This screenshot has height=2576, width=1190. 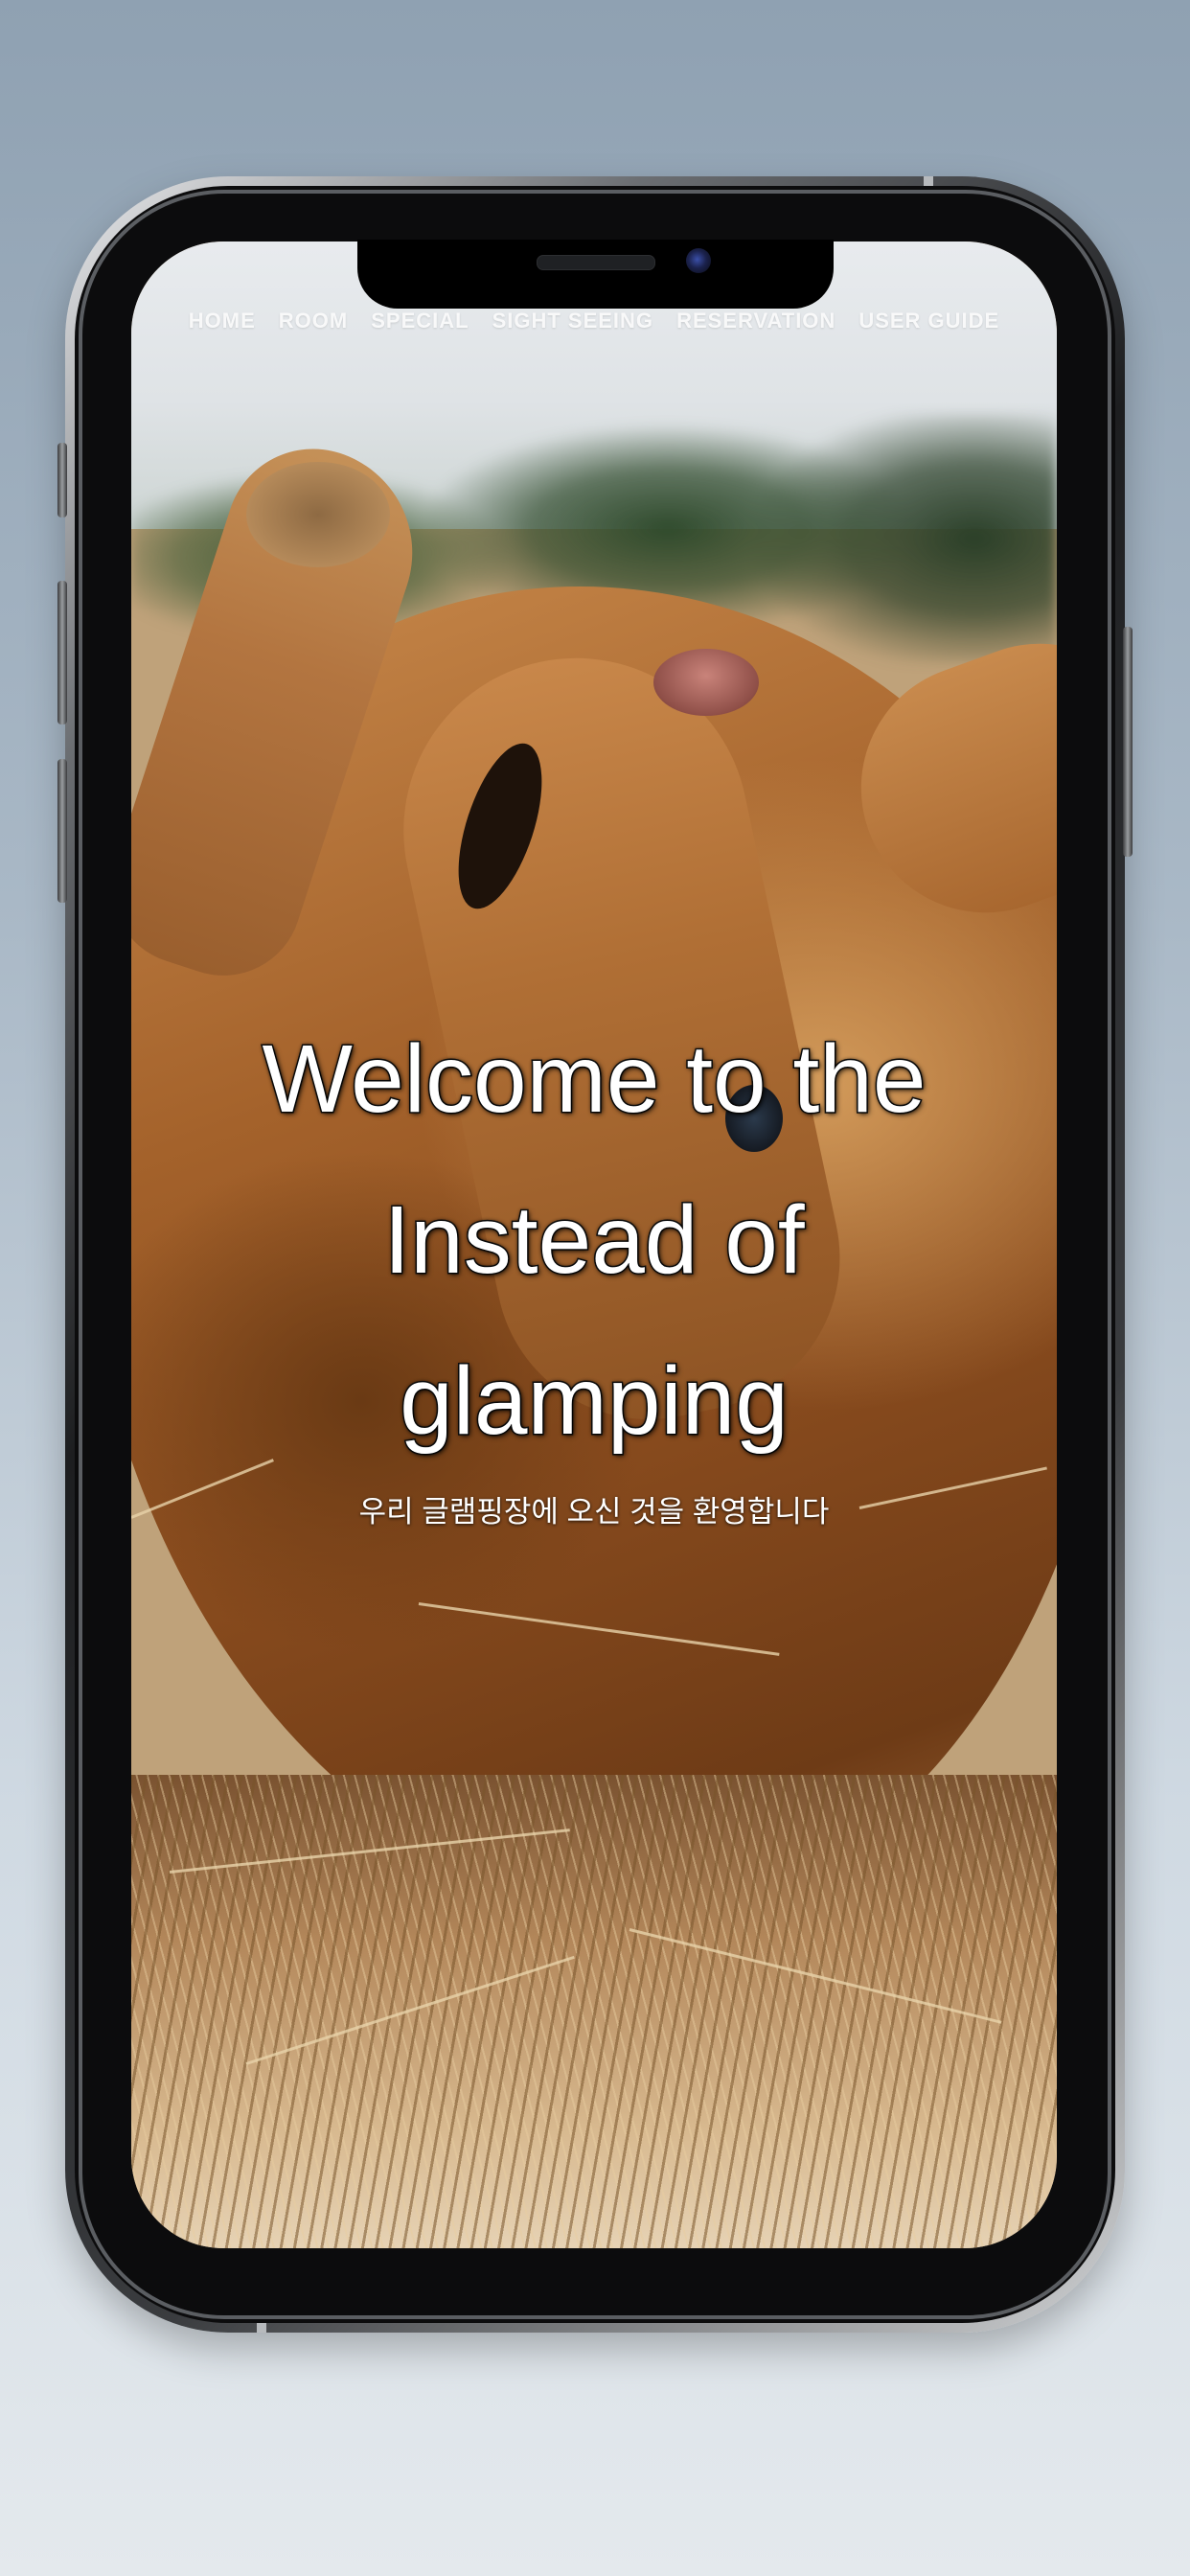 What do you see at coordinates (62, 831) in the screenshot?
I see `volume-down-button` at bounding box center [62, 831].